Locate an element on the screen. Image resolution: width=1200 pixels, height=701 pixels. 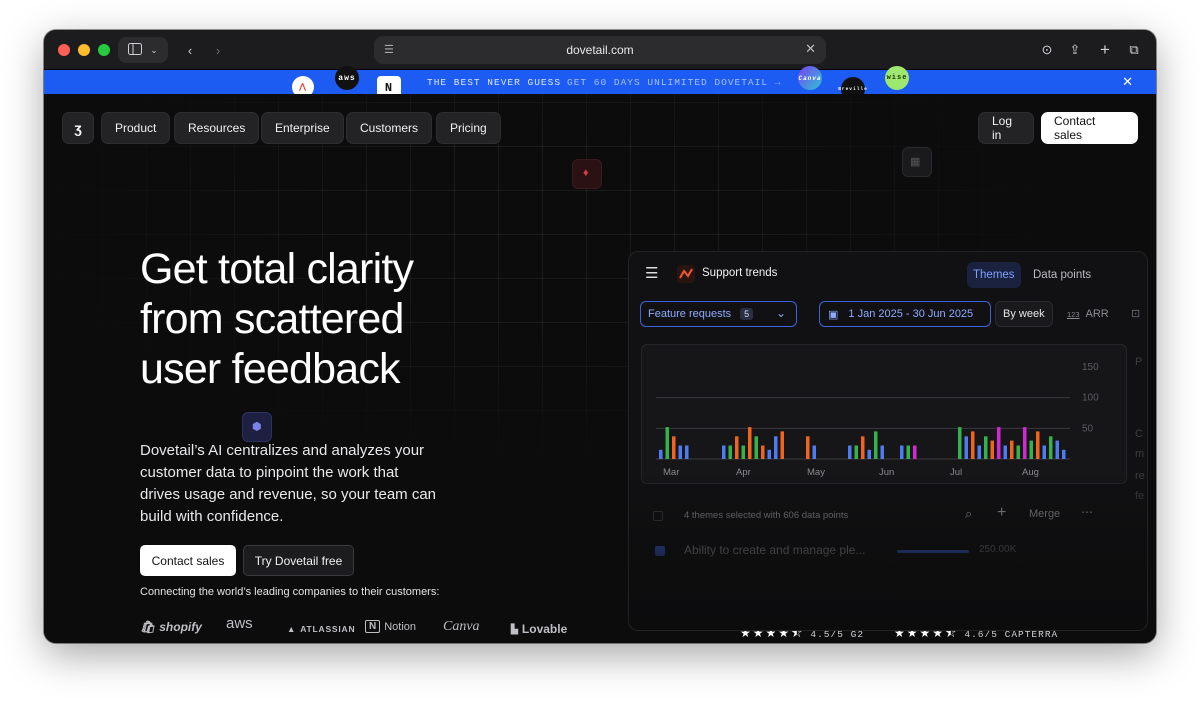
back-button: ‹ is located at coordinates (190, 50).